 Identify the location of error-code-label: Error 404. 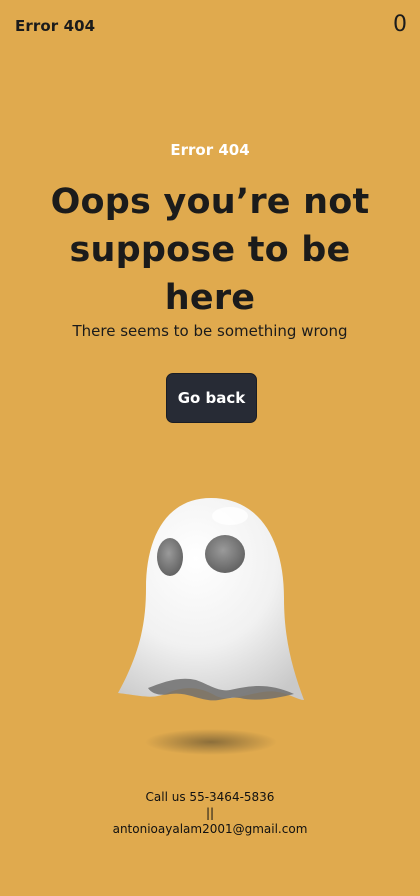
(210, 150).